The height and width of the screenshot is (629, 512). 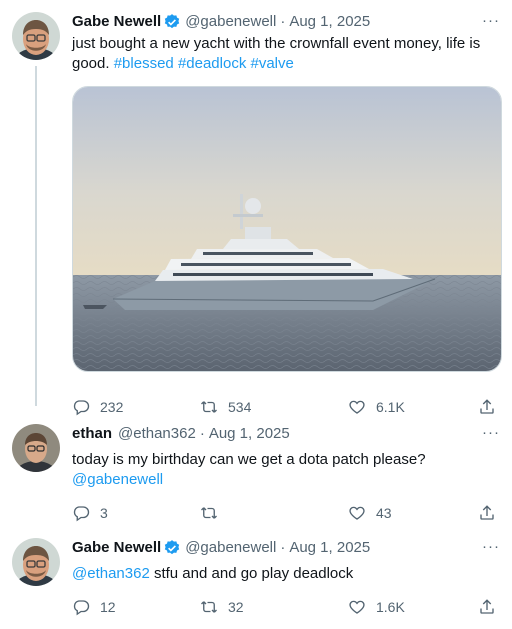 I want to click on reply-count: 3, so click(x=104, y=513).